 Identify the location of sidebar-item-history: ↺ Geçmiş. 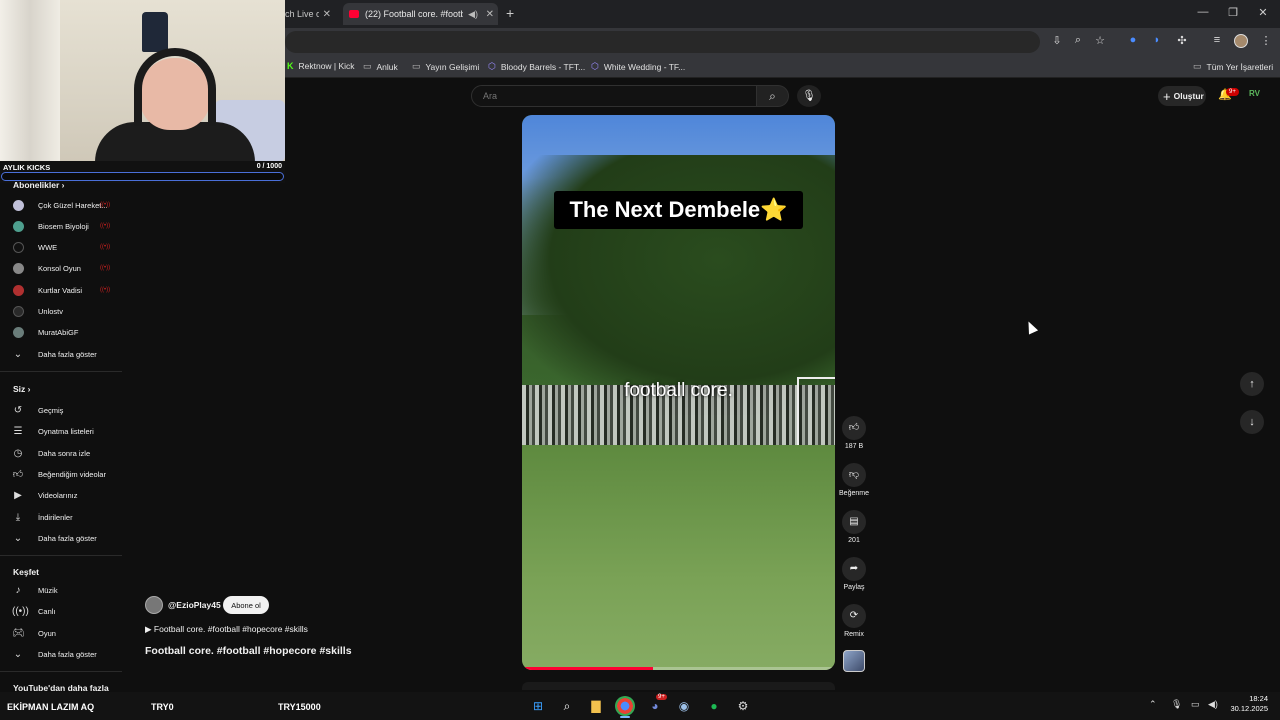
(61, 410).